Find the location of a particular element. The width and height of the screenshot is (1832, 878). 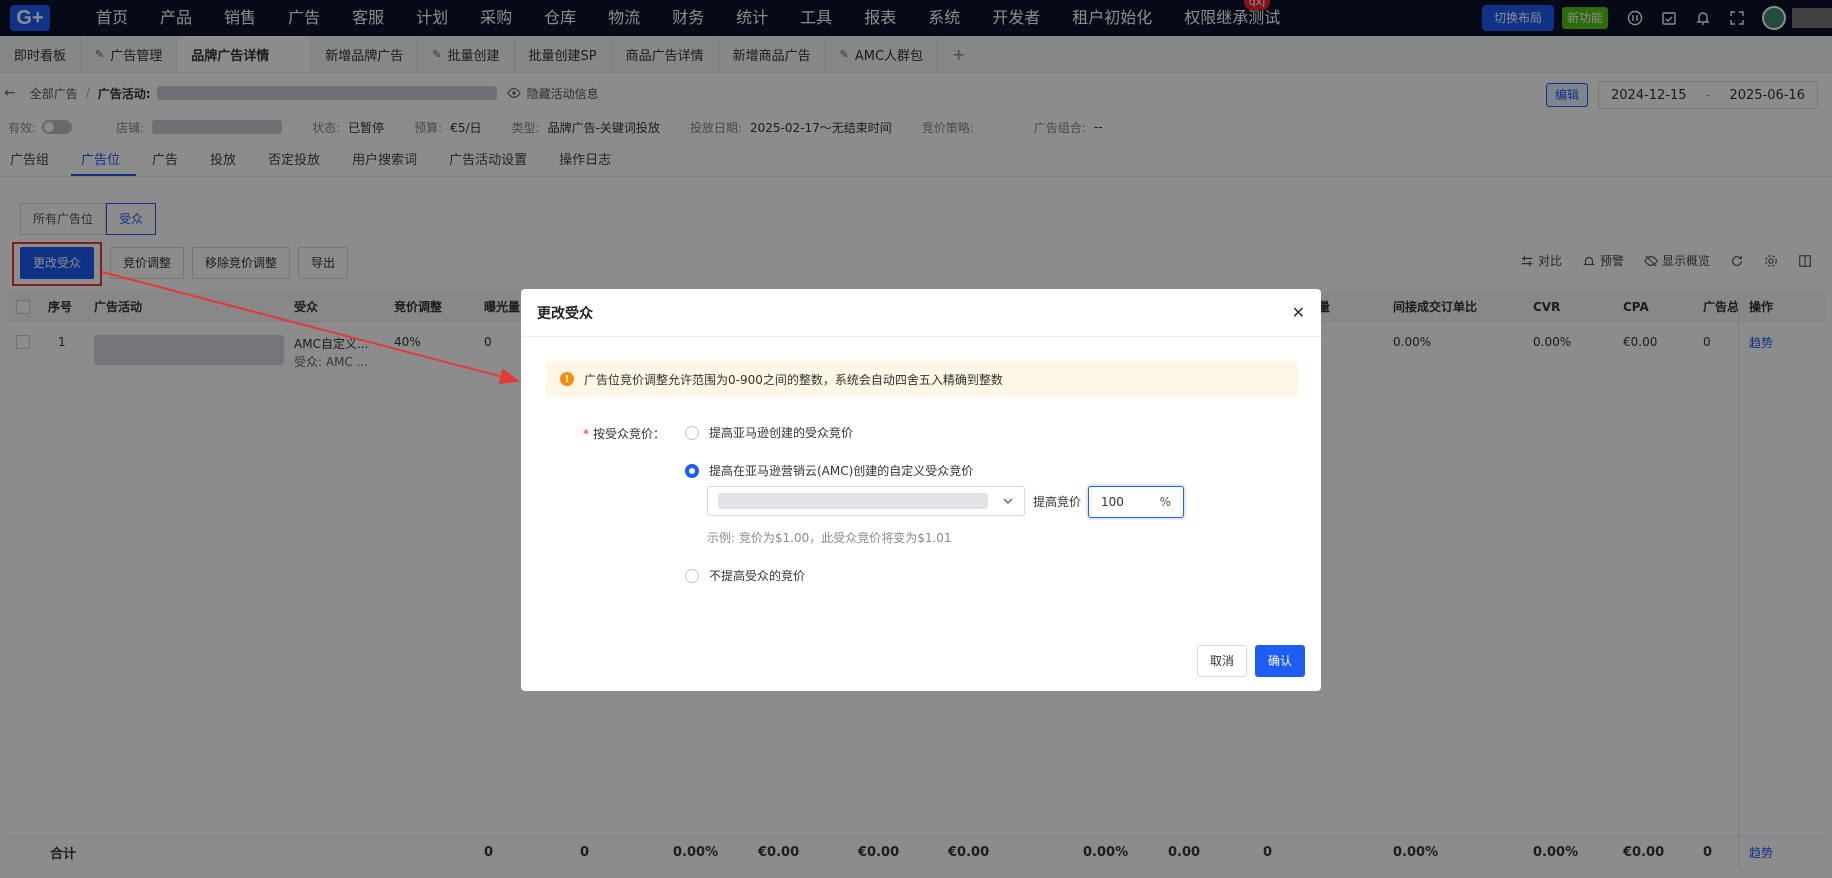

chevron-down-icon is located at coordinates (1008, 501).